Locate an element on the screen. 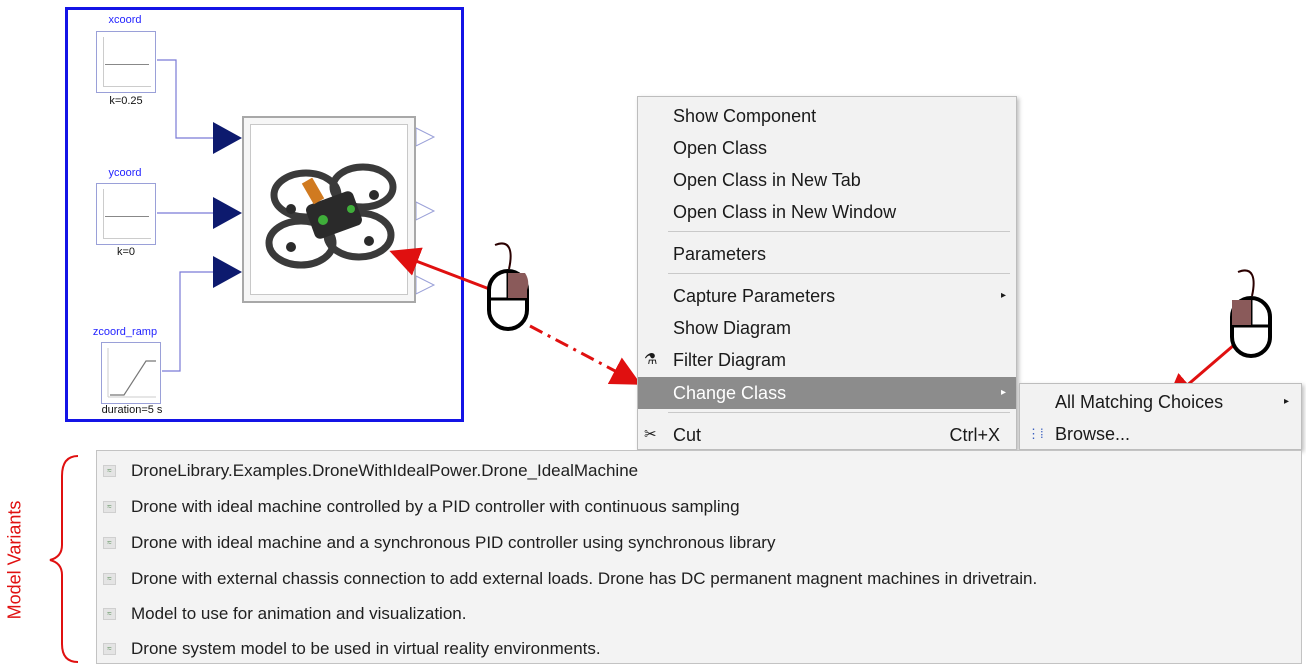 The width and height of the screenshot is (1306, 667). menu-item-capture-parameters: Capture Parameters ▸ is located at coordinates (827, 296).